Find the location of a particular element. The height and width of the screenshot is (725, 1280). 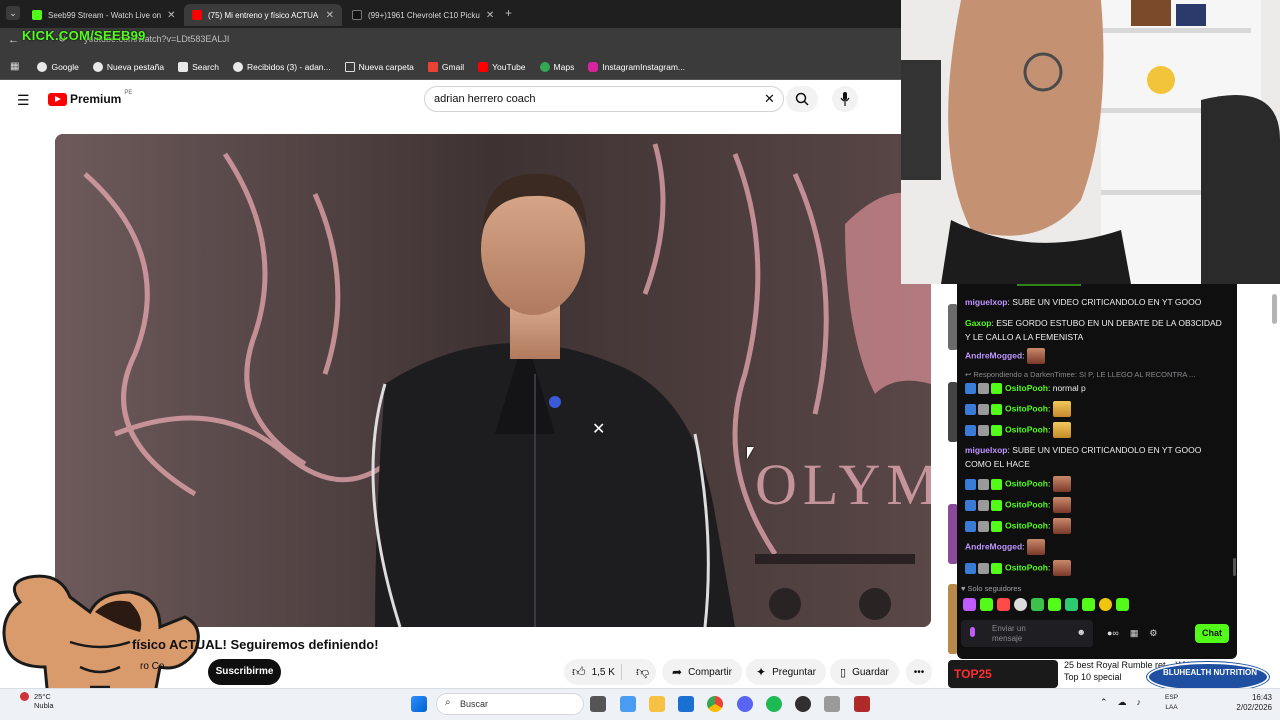

video-title: físico ACTUAL! Seguiremos definiendo! is located at coordinates (255, 644).